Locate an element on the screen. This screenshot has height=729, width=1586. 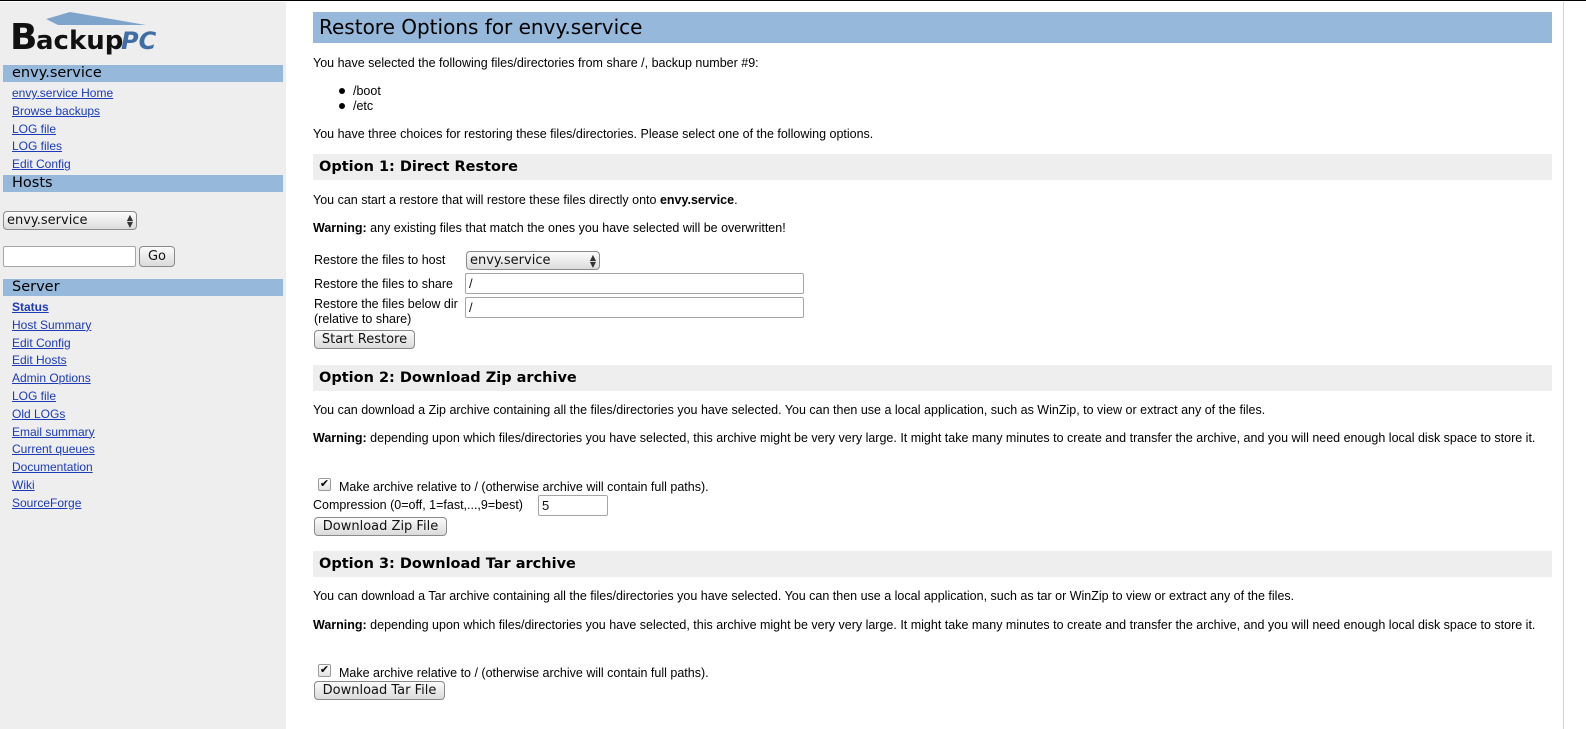
host-search-input is located at coordinates (69, 256).